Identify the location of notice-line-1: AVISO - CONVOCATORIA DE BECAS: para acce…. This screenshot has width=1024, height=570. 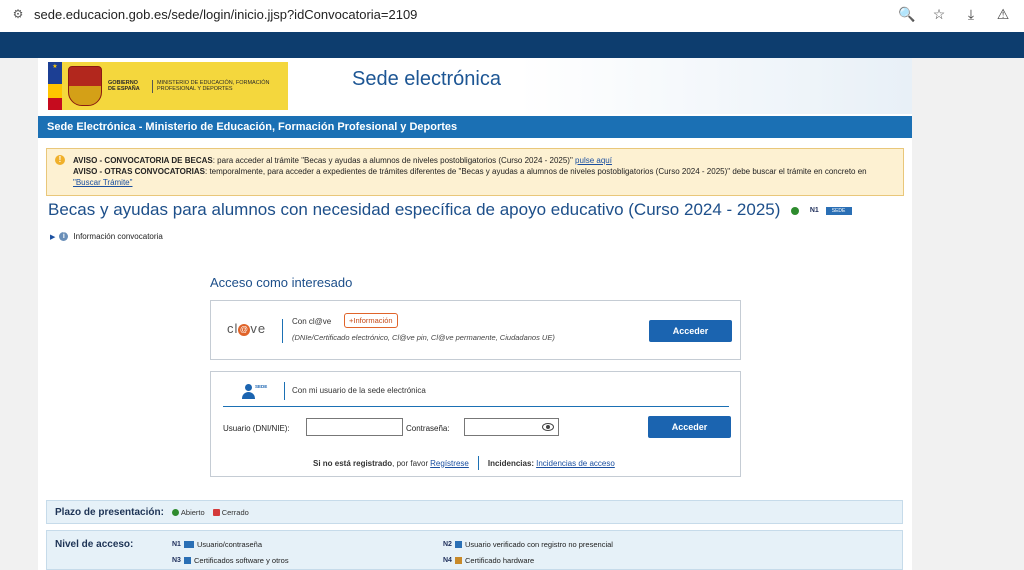
(483, 160).